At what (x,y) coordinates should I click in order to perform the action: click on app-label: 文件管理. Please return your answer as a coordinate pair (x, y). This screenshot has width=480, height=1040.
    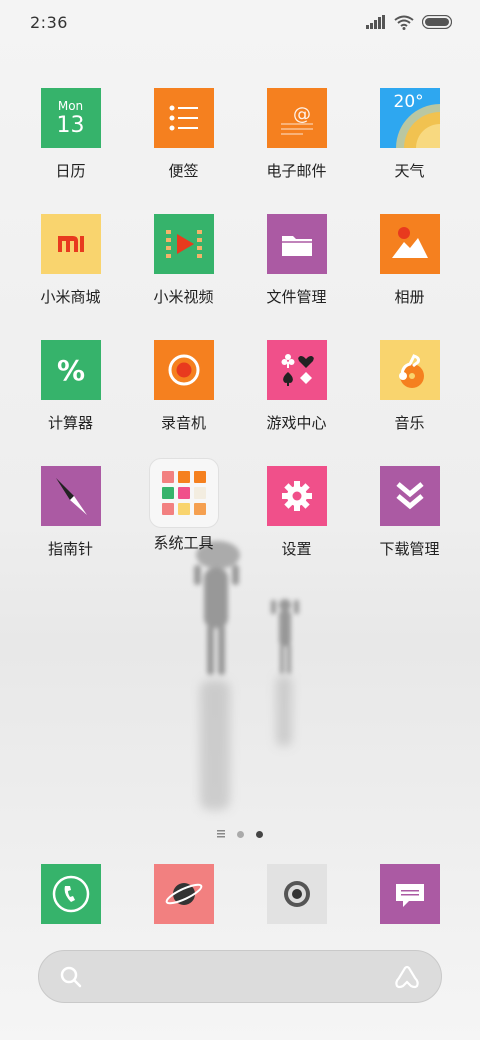
    Looking at the image, I should click on (296, 297).